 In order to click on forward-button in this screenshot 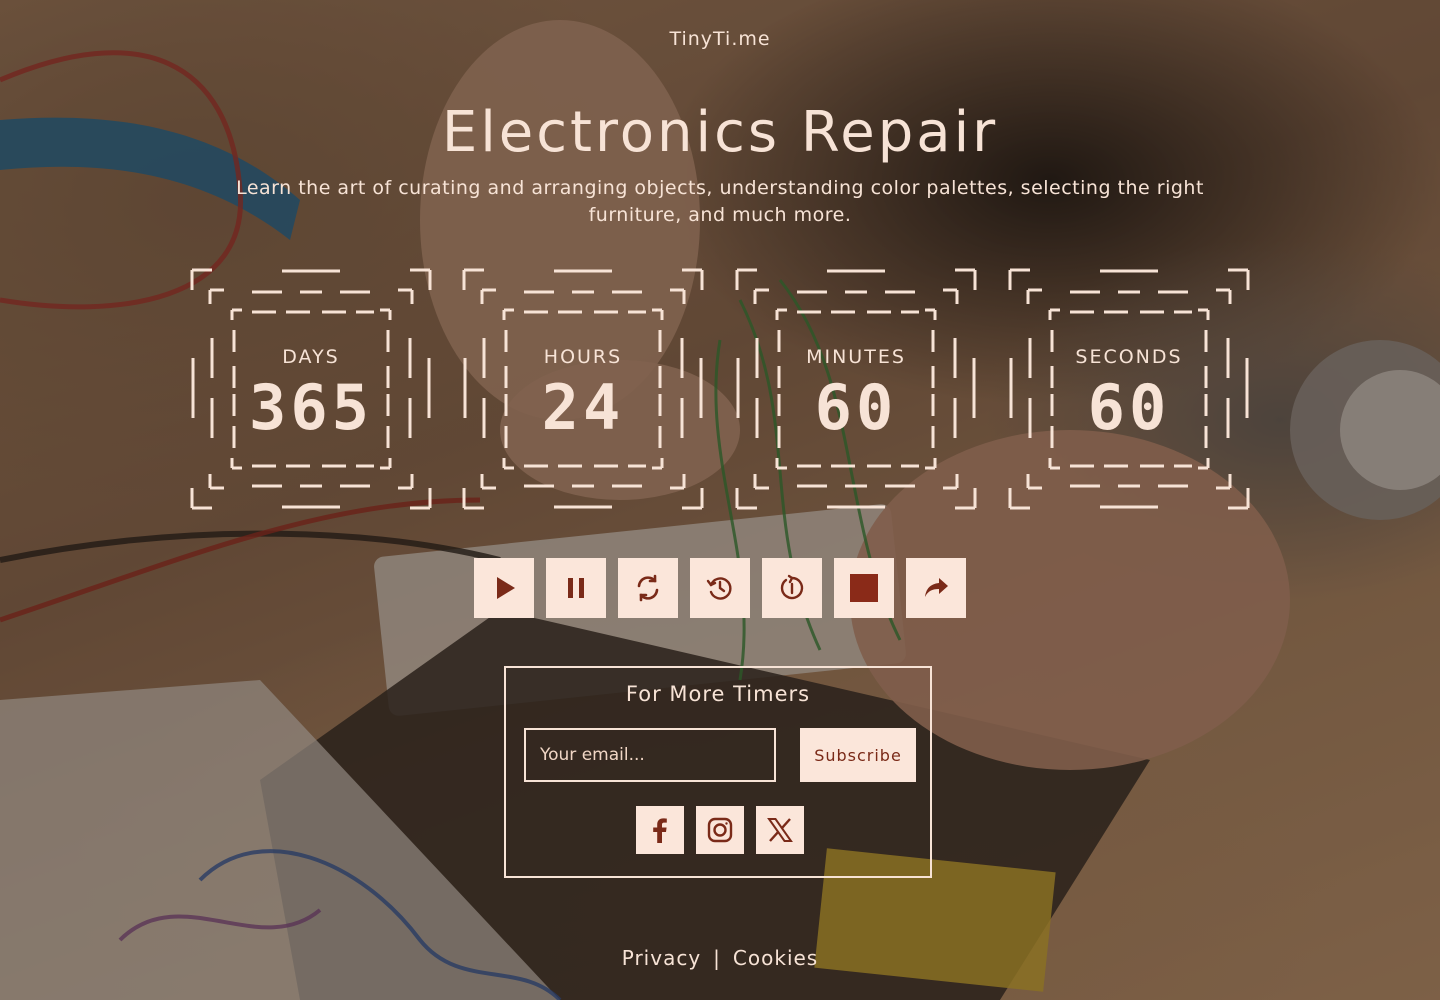, I will do `click(792, 588)`.